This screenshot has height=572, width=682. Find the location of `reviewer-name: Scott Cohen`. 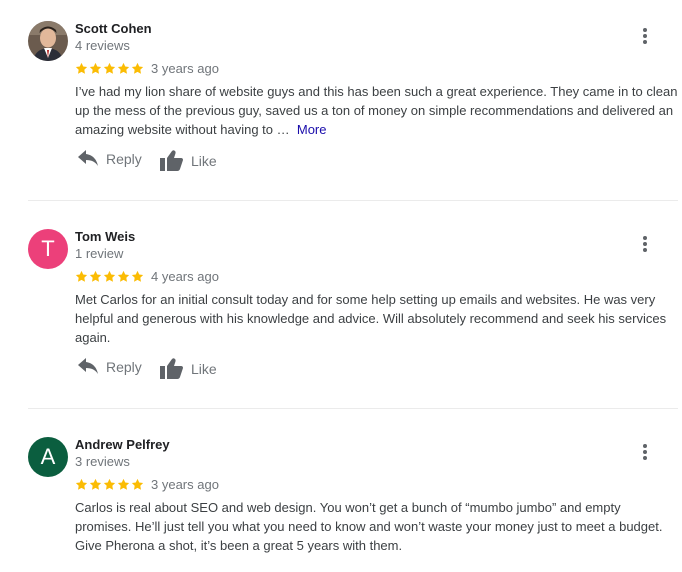

reviewer-name: Scott Cohen is located at coordinates (113, 28).